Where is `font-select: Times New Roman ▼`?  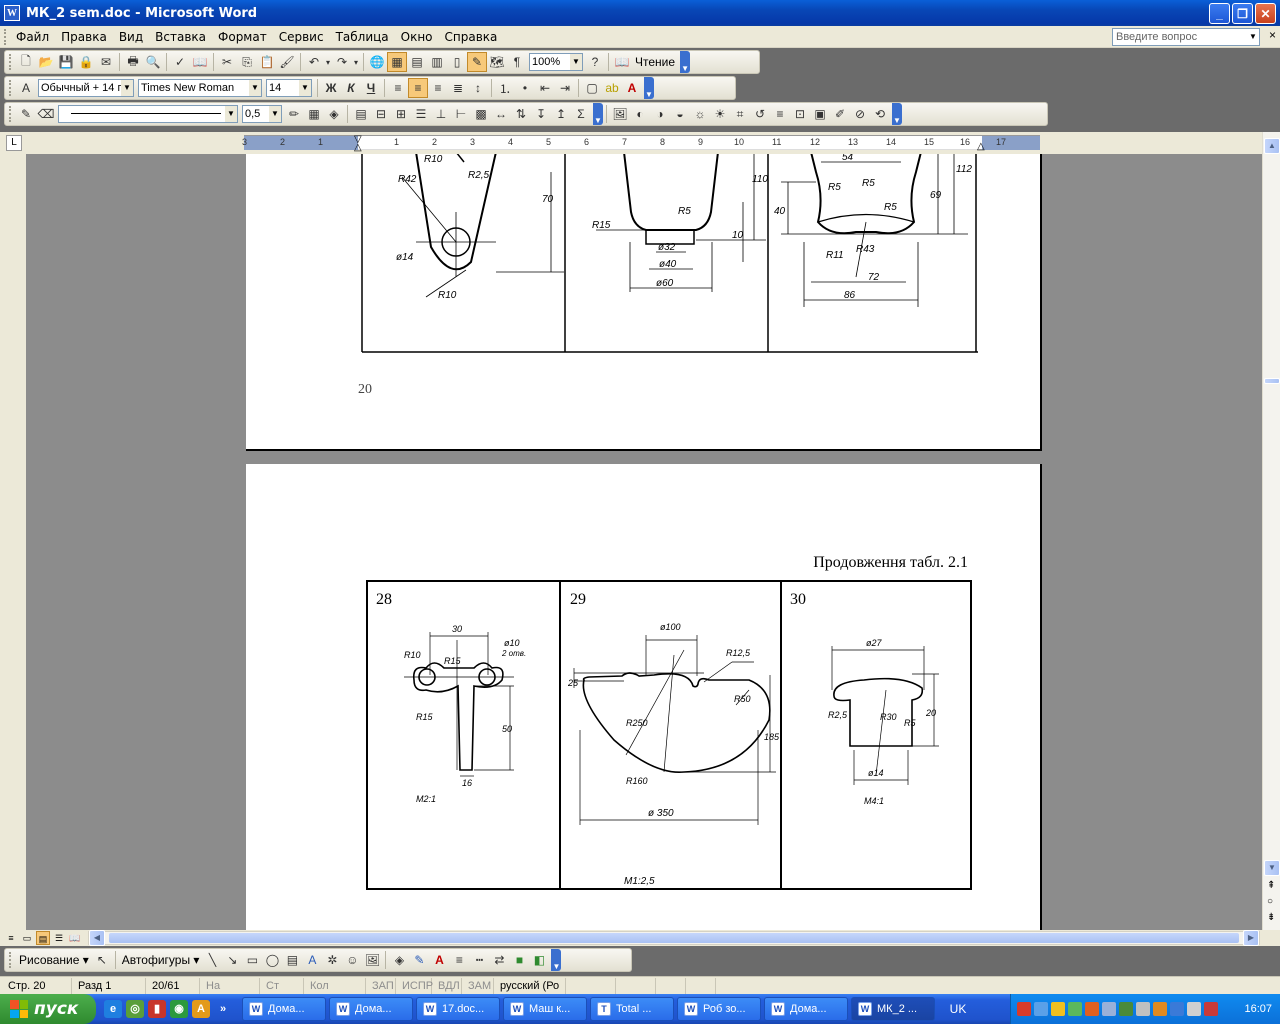
font-select: Times New Roman ▼ is located at coordinates (200, 88).